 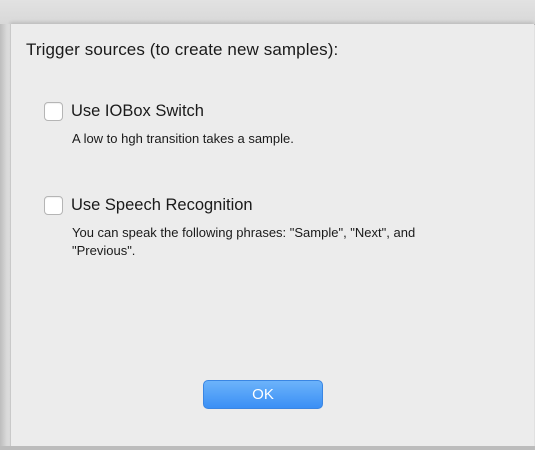 What do you see at coordinates (248, 111) in the screenshot?
I see `iobox-switch-row: Use IOBox Switch` at bounding box center [248, 111].